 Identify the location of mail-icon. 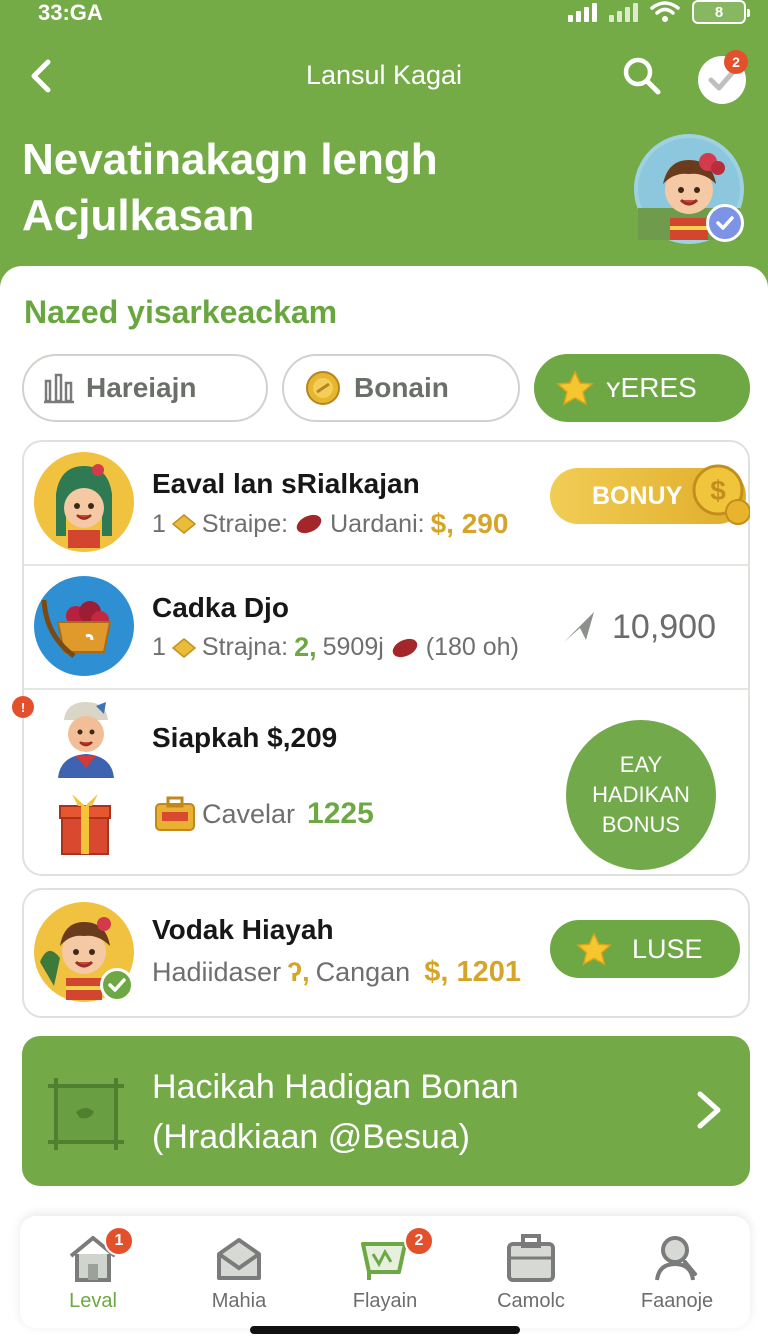
(239, 1259).